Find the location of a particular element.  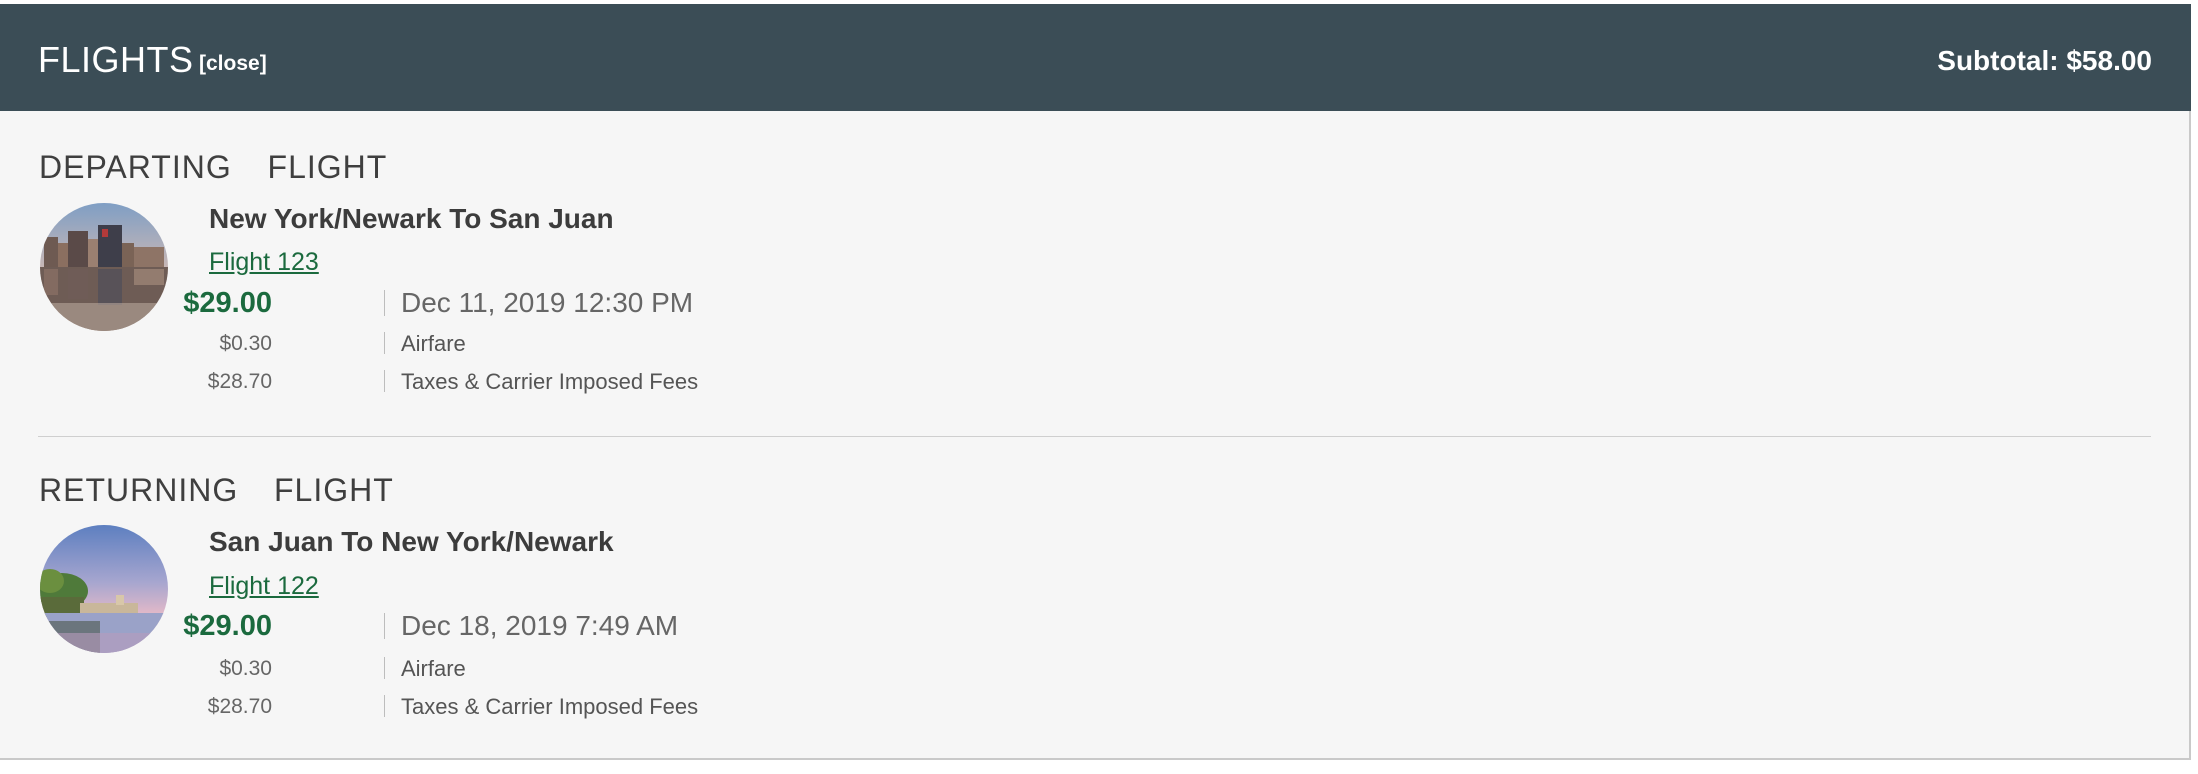

flight-datetime: Dec 11, 2019 12:30 PM is located at coordinates (547, 302).